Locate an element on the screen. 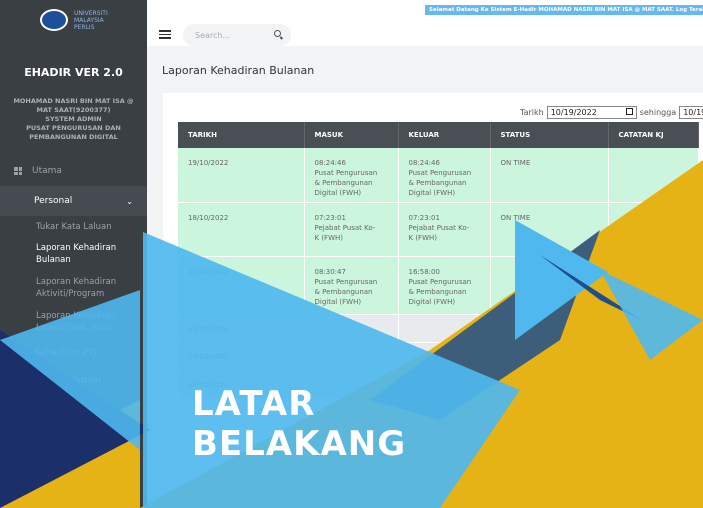  logo-line: PERLIS is located at coordinates (84, 27).